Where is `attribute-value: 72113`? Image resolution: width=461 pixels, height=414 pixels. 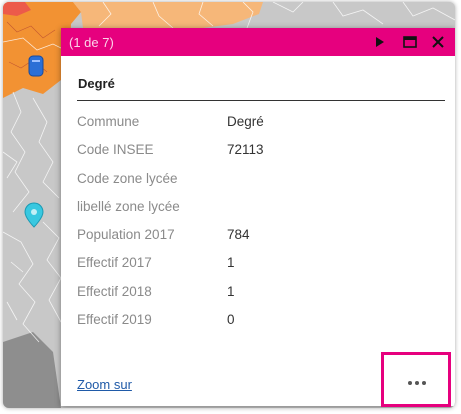 attribute-value: 72113 is located at coordinates (245, 150).